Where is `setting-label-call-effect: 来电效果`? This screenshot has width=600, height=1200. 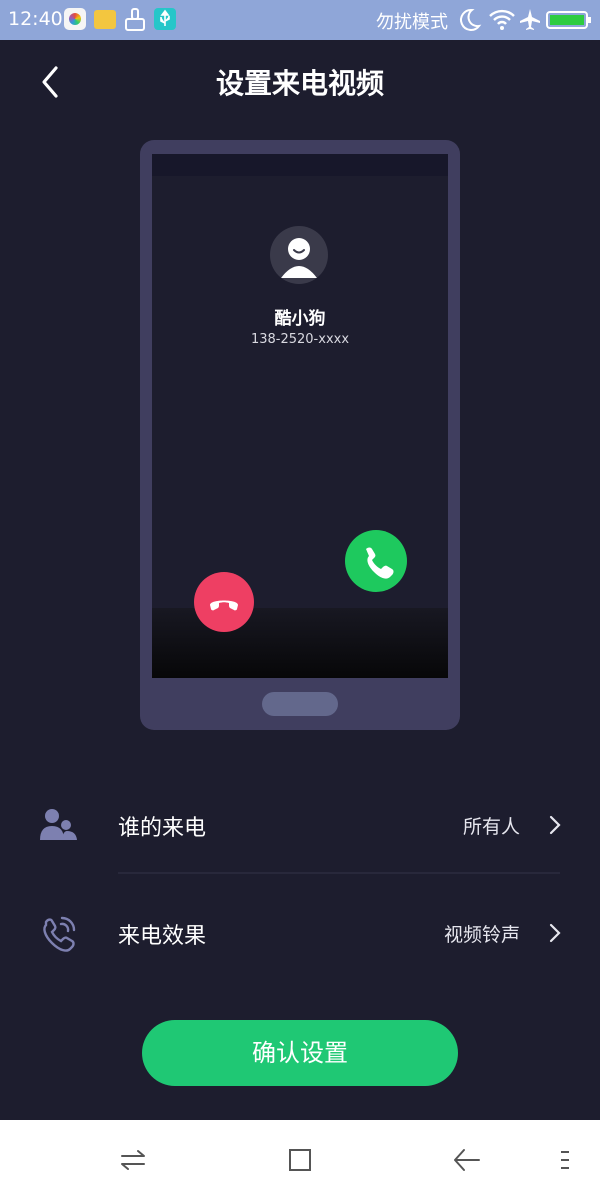 setting-label-call-effect: 来电效果 is located at coordinates (162, 936).